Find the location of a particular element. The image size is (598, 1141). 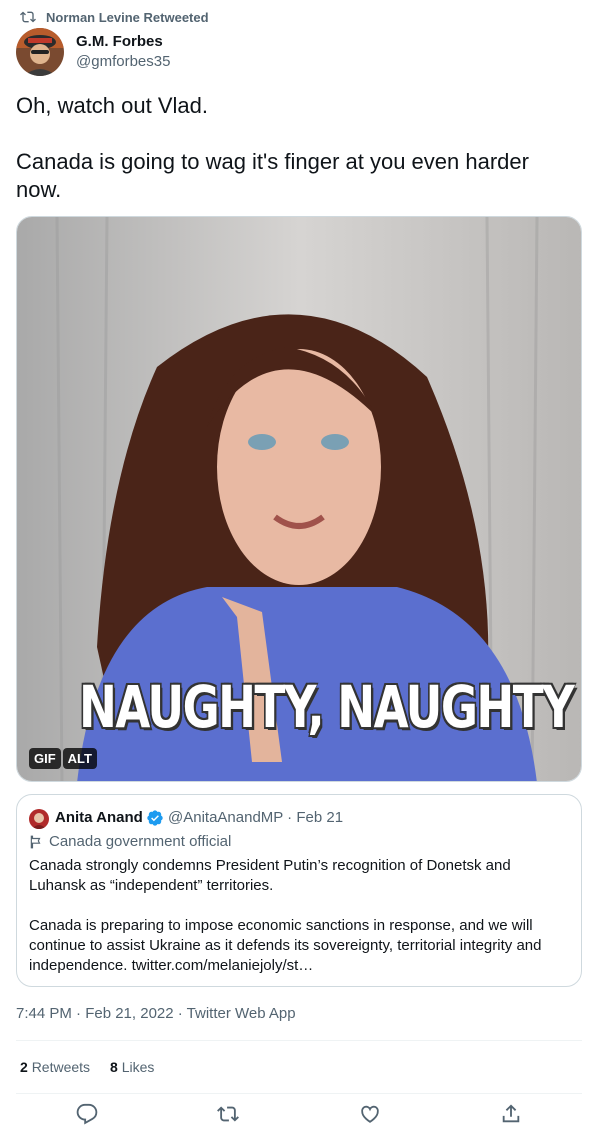

like-button is located at coordinates (370, 1114).